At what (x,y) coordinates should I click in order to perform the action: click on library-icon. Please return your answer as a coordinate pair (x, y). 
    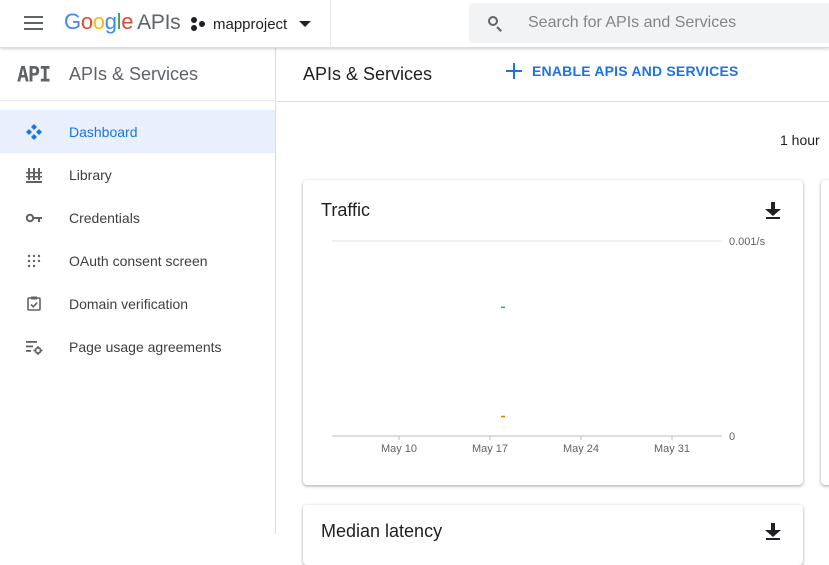
    Looking at the image, I should click on (34, 175).